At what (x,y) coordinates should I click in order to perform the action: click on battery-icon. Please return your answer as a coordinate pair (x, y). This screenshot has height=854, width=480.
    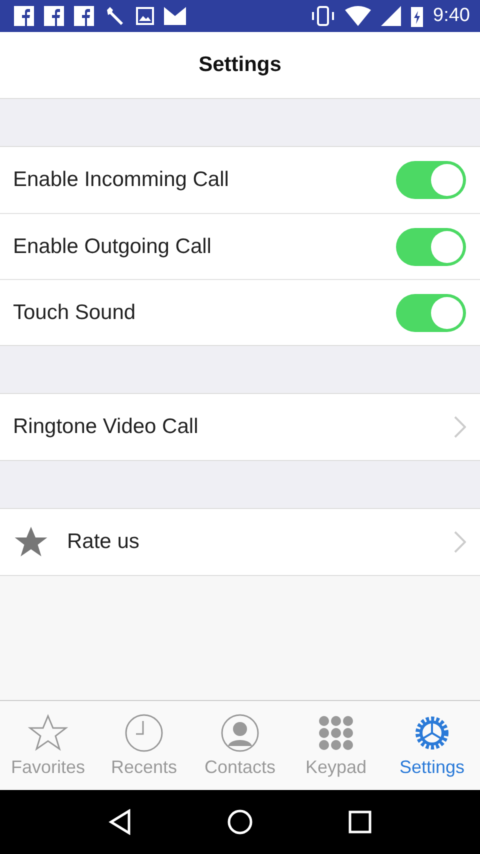
    Looking at the image, I should click on (417, 16).